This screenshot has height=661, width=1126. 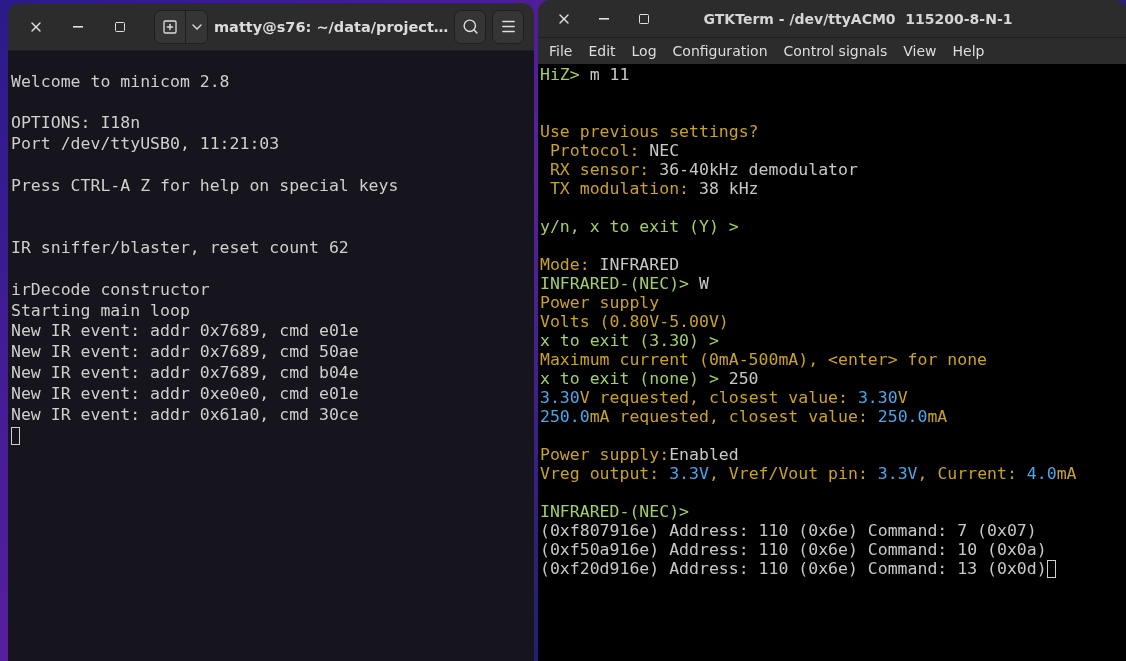 I want to click on menu-item: Configuration, so click(x=720, y=51).